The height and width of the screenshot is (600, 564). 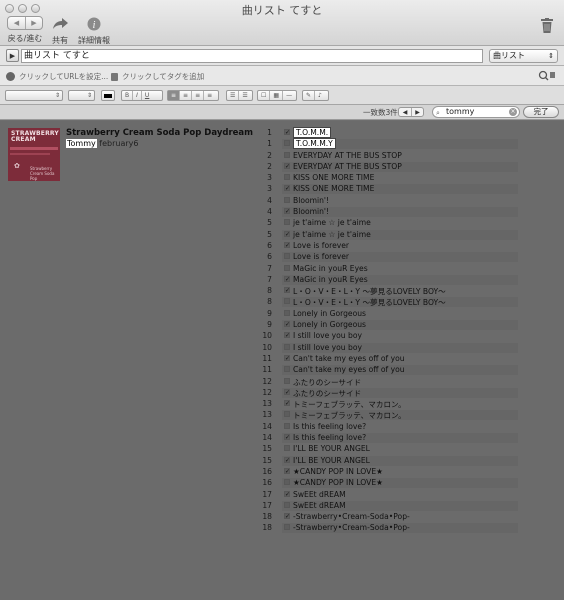 I want to click on track-row: 7 MaGic in youR Eyes, so click(x=388, y=268).